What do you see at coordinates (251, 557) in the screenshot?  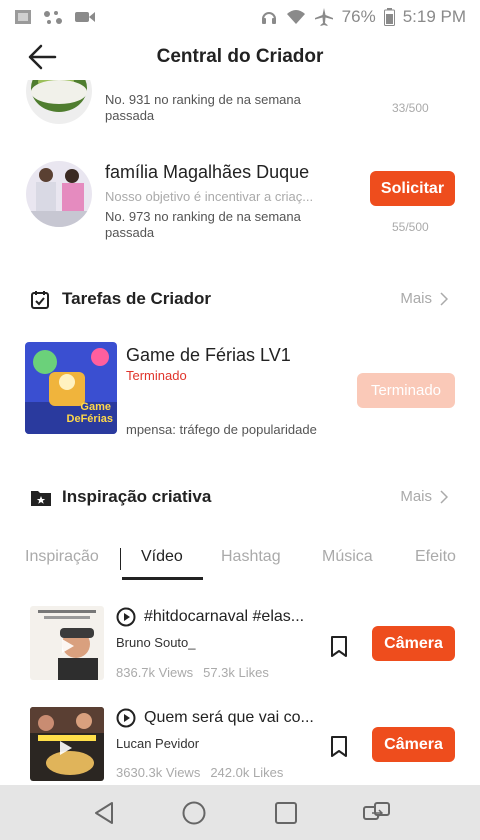 I see `tab-hashtag: Hashtag` at bounding box center [251, 557].